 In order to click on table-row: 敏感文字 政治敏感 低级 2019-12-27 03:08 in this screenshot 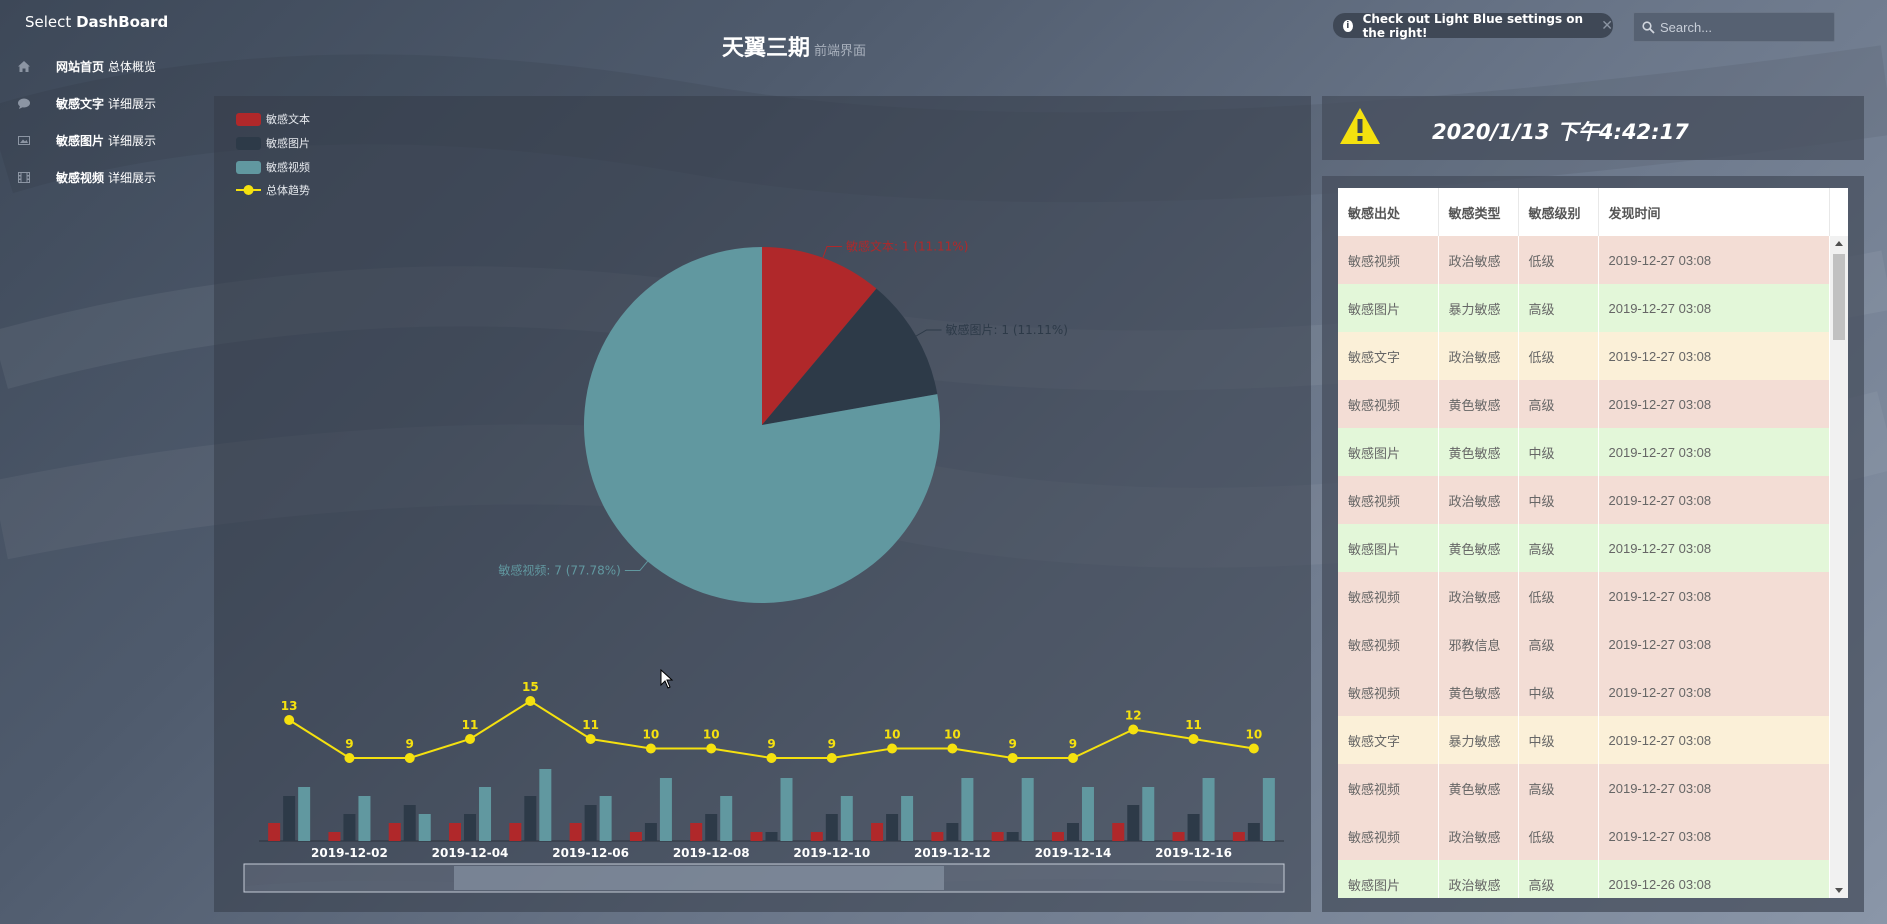, I will do `click(1584, 356)`.